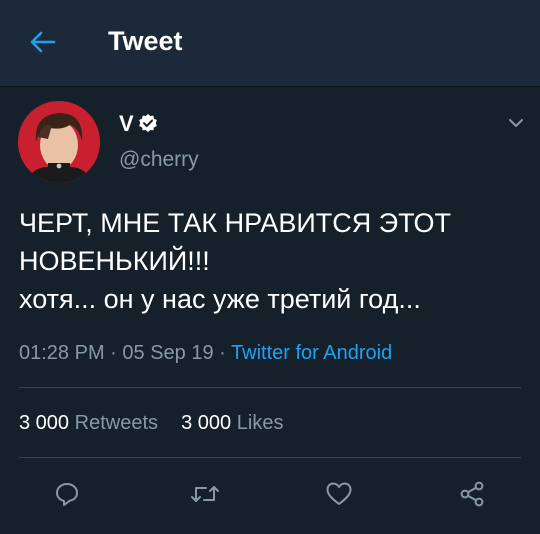 This screenshot has height=534, width=540. Describe the element at coordinates (44, 423) in the screenshot. I see `retweets-count: 3 000` at that location.